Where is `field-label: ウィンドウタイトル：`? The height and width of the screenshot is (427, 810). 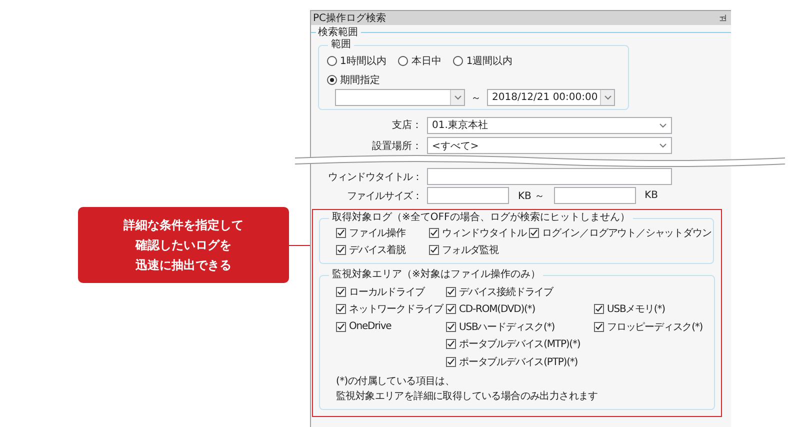
field-label: ウィンドウタイトル： is located at coordinates (374, 177).